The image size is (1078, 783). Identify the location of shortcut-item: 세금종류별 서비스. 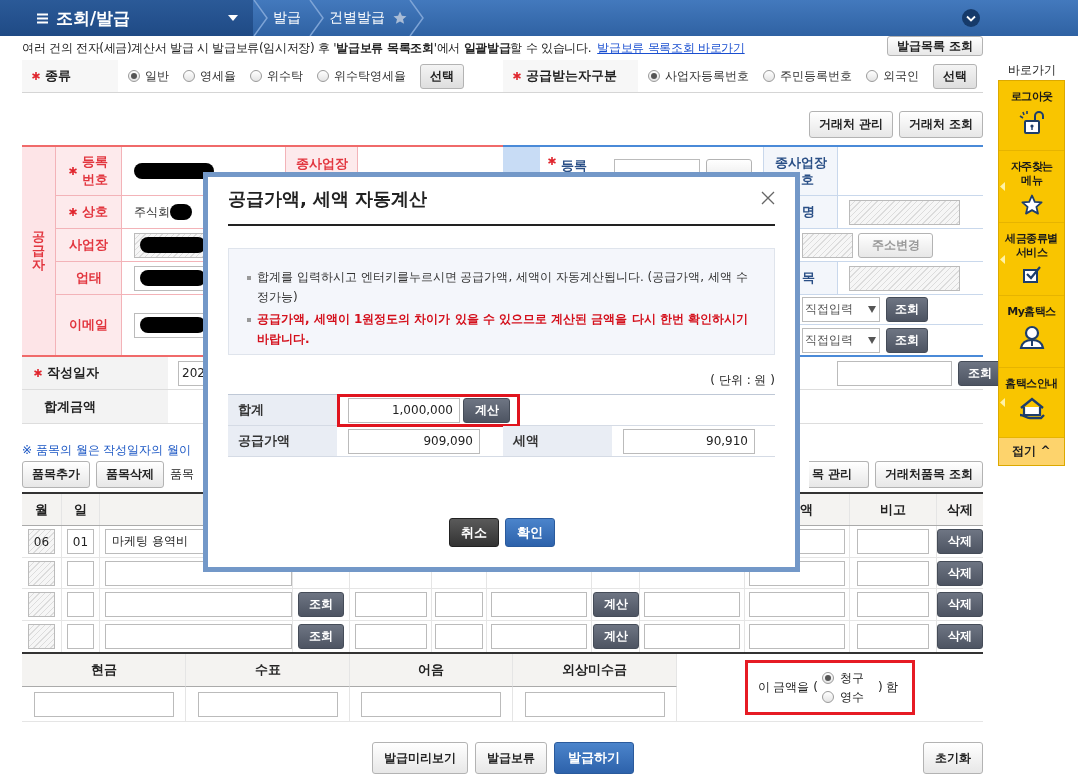
(1031, 259).